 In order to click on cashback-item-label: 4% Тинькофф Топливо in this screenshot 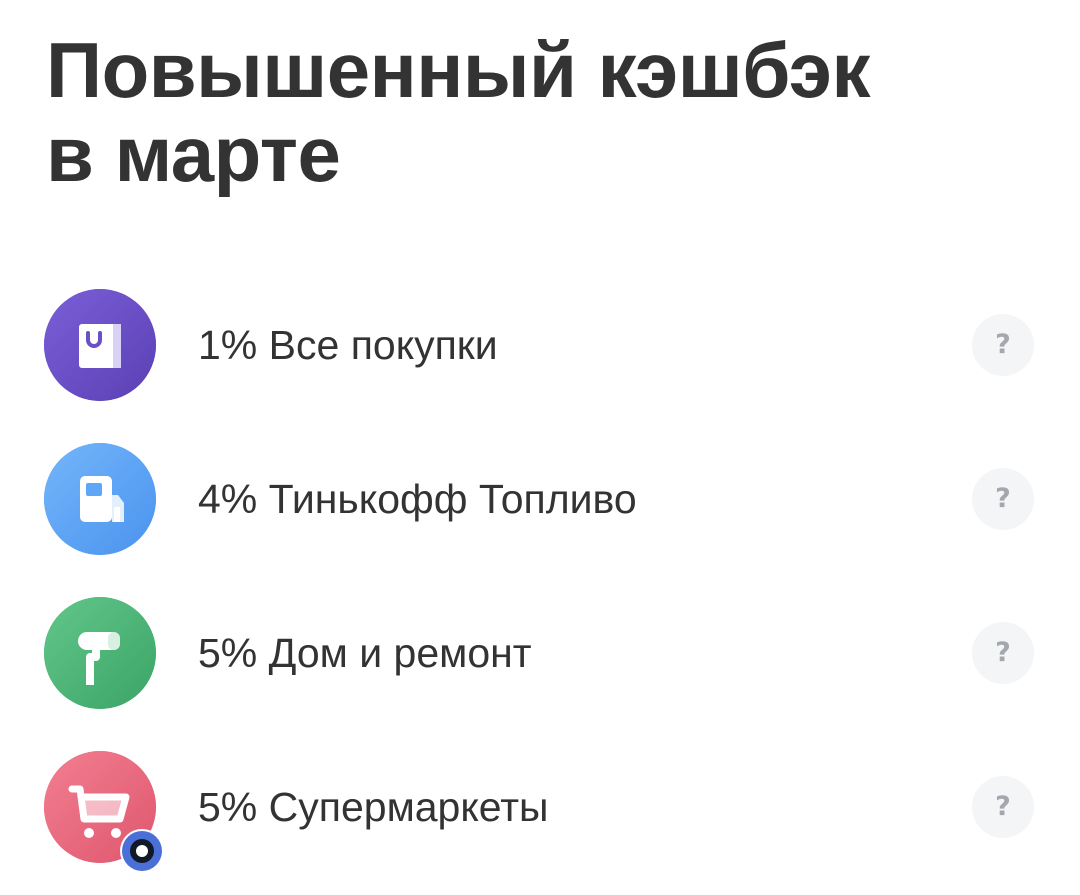, I will do `click(417, 499)`.